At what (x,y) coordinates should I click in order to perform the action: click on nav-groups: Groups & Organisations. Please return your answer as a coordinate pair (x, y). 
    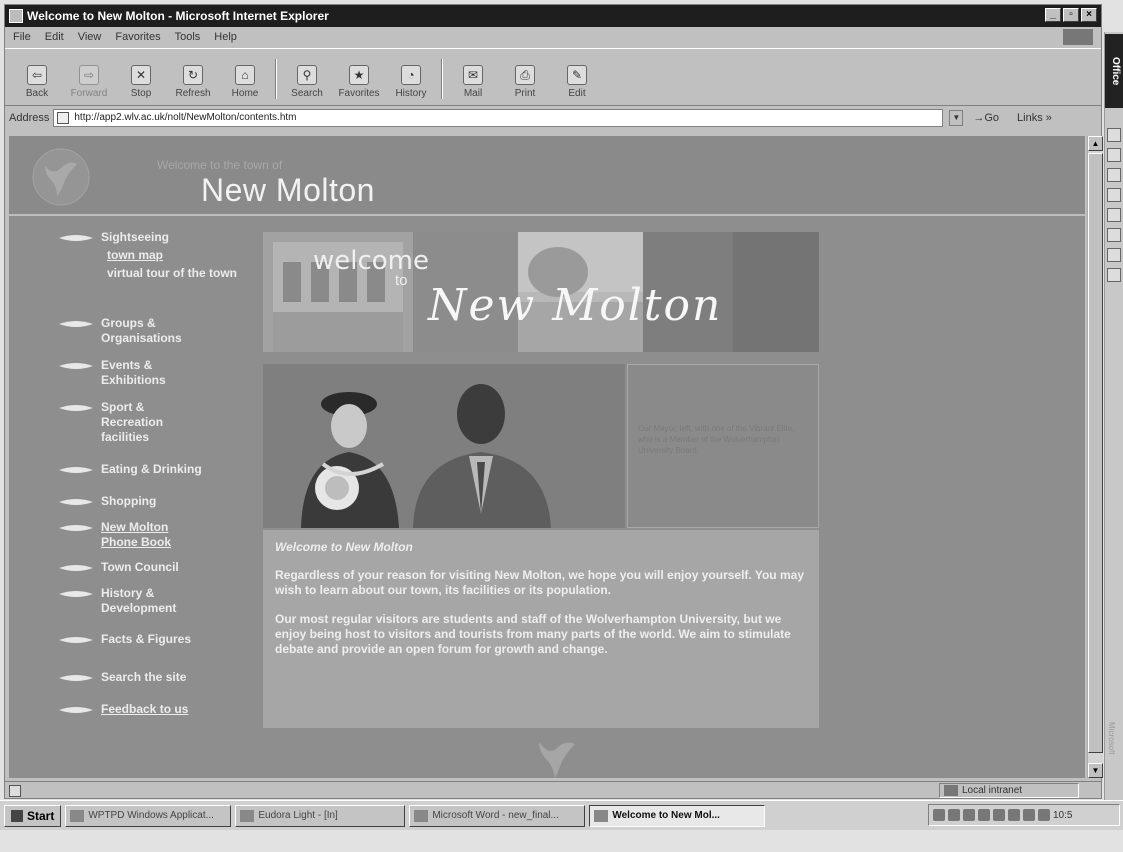
    Looking at the image, I should click on (154, 331).